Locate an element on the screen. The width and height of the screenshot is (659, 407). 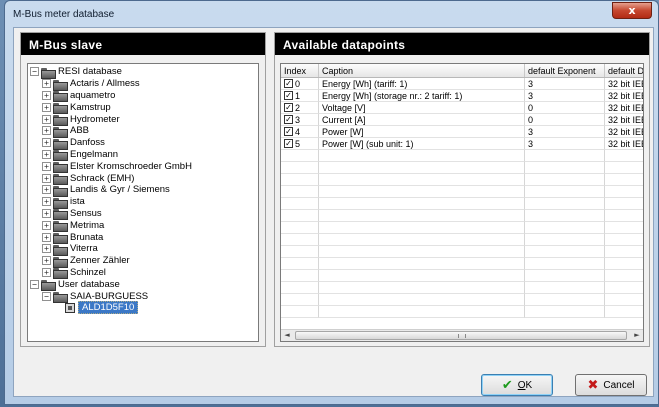
tree-item-manufacturer: + Hydrometer is located at coordinates (143, 120).